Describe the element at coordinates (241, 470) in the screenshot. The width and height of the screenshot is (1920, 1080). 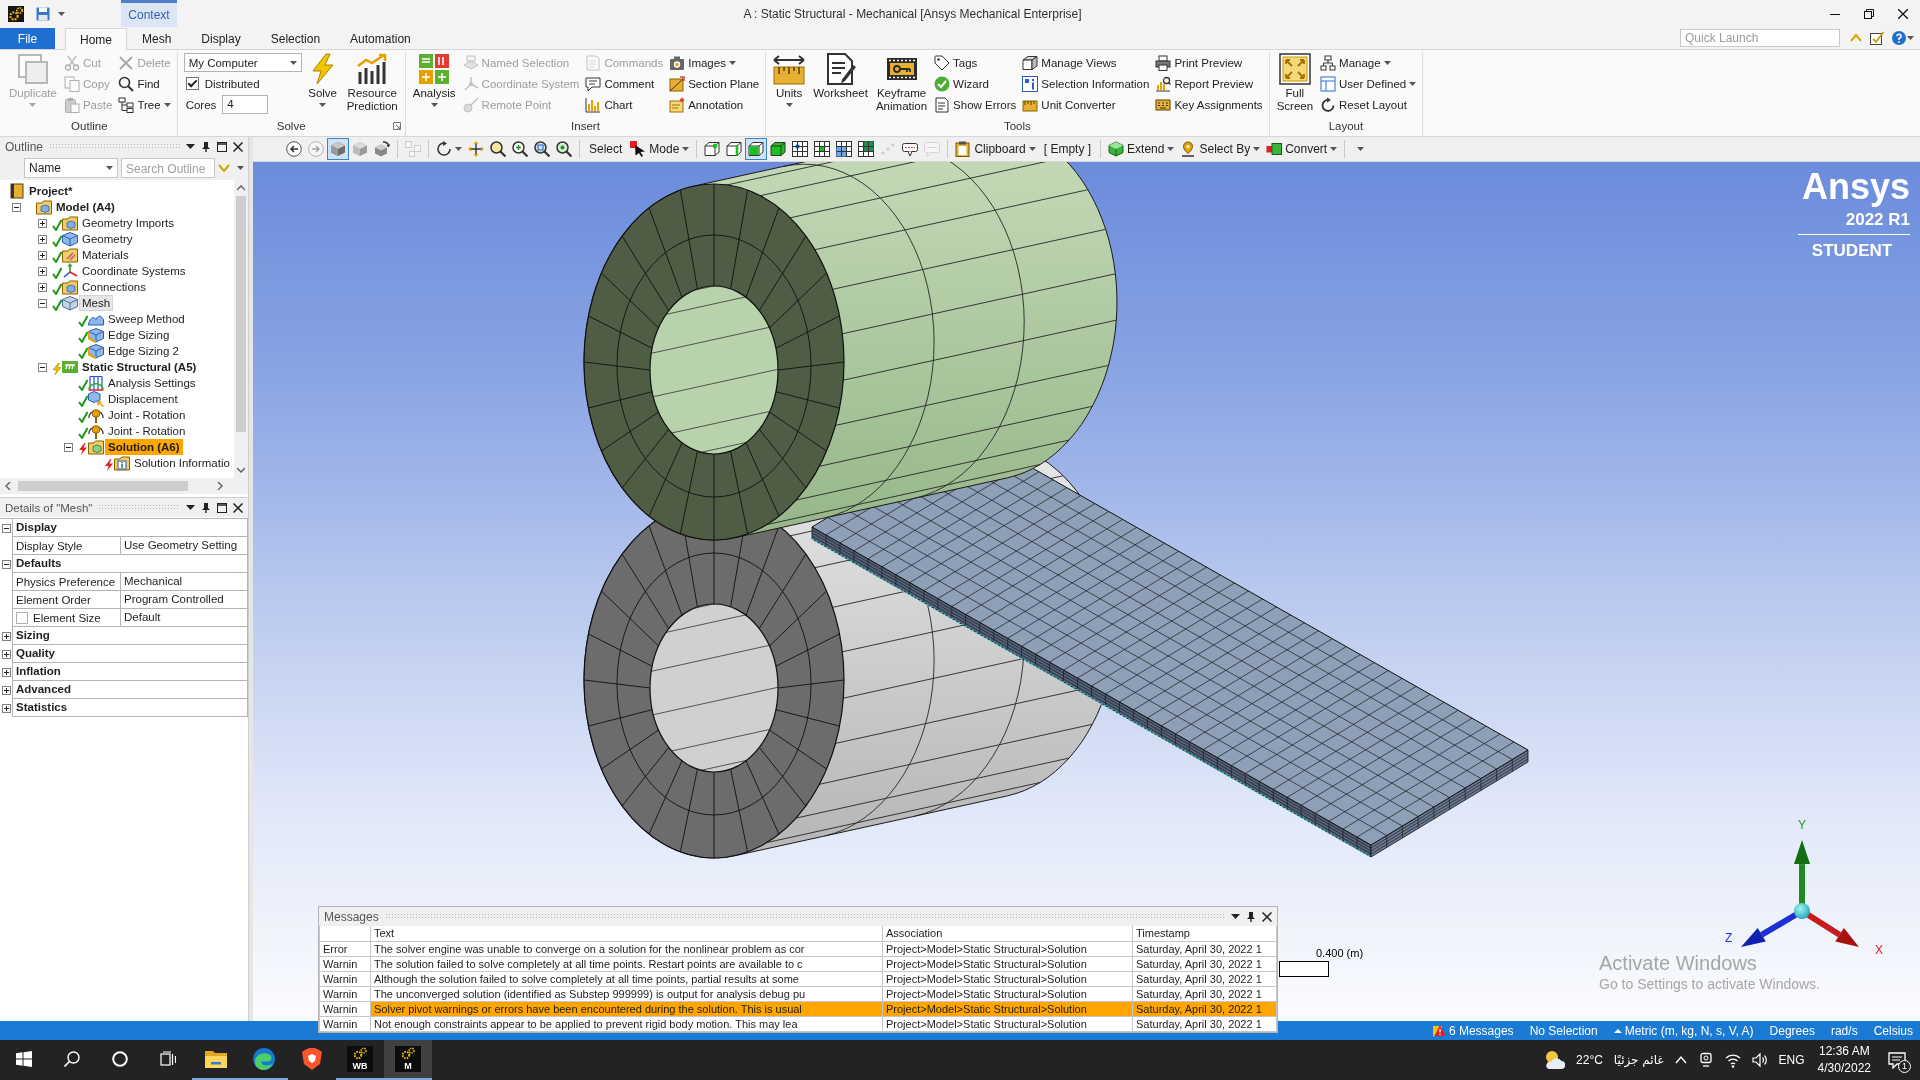
I see `arrow-down-icon` at that location.